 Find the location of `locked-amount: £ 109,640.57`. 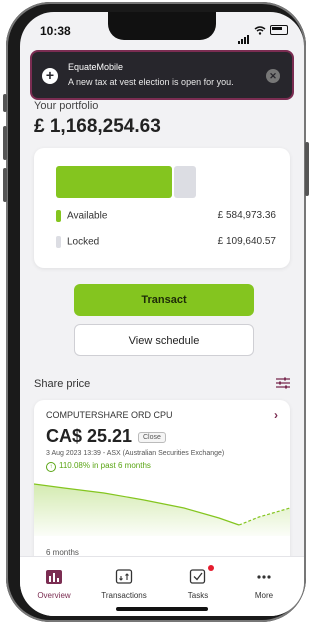

locked-amount: £ 109,640.57 is located at coordinates (246, 241).